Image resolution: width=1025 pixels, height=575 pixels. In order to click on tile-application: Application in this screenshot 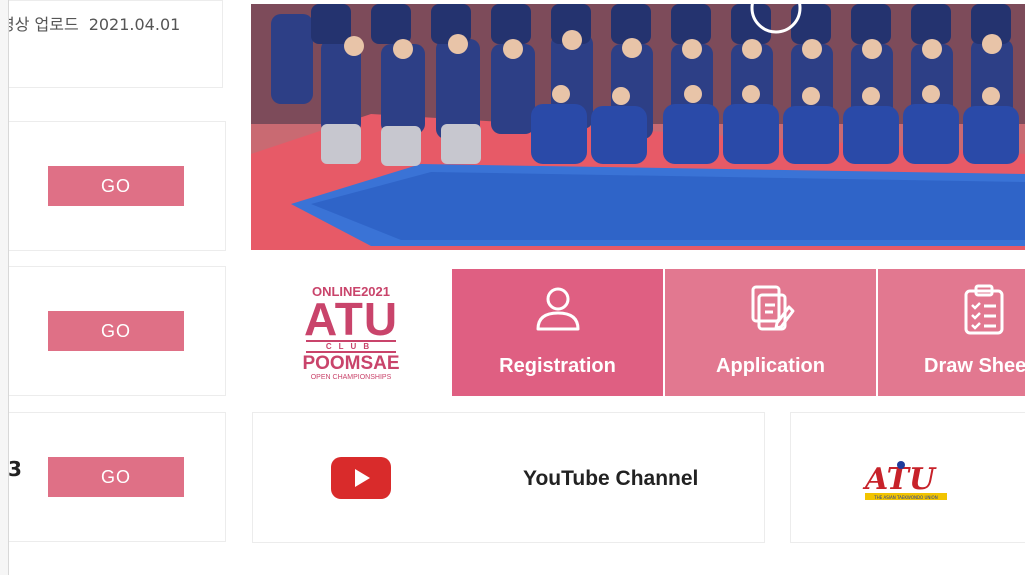, I will do `click(770, 332)`.